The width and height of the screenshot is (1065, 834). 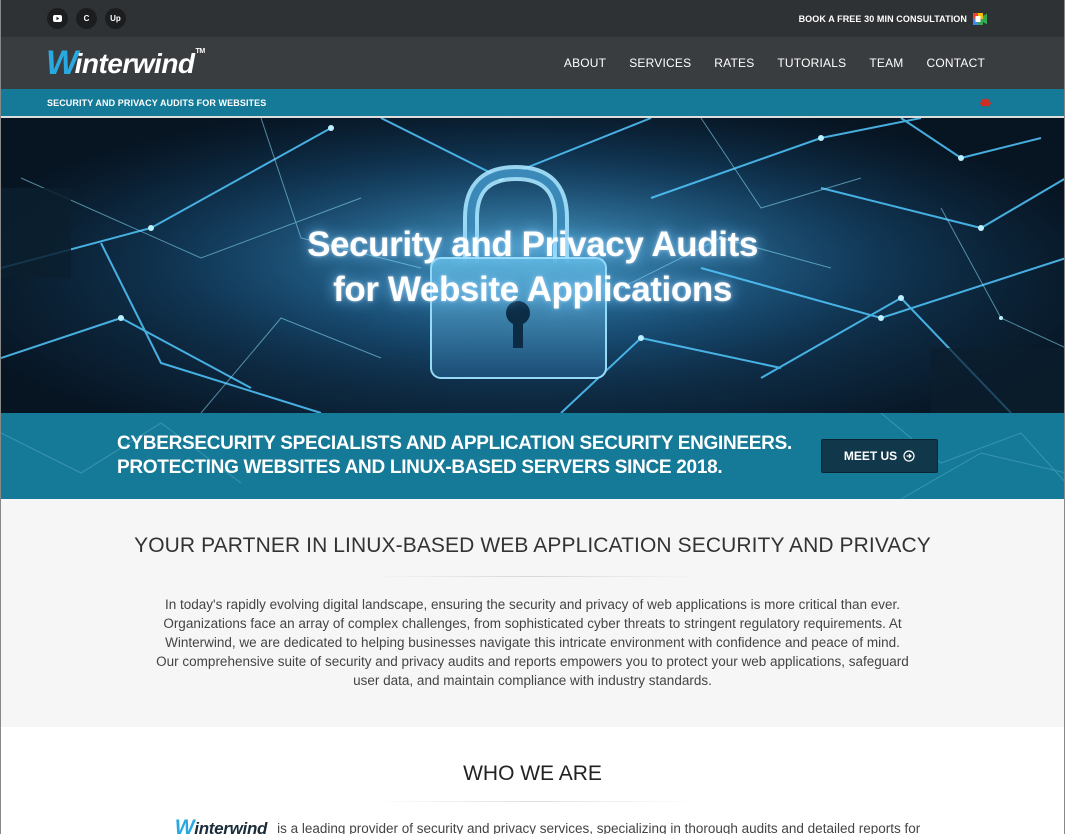 What do you see at coordinates (980, 19) in the screenshot?
I see `google-meet-icon` at bounding box center [980, 19].